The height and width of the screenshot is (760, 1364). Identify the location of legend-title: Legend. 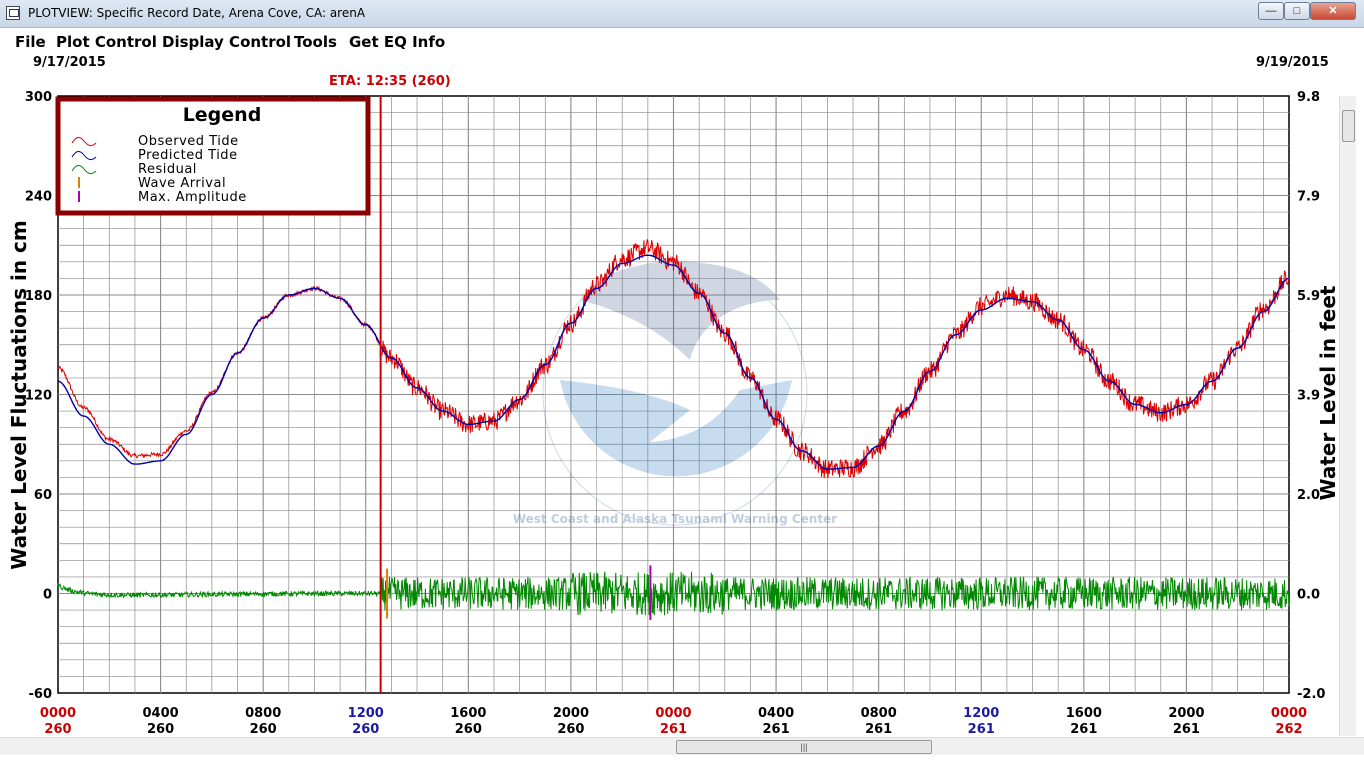
(222, 115).